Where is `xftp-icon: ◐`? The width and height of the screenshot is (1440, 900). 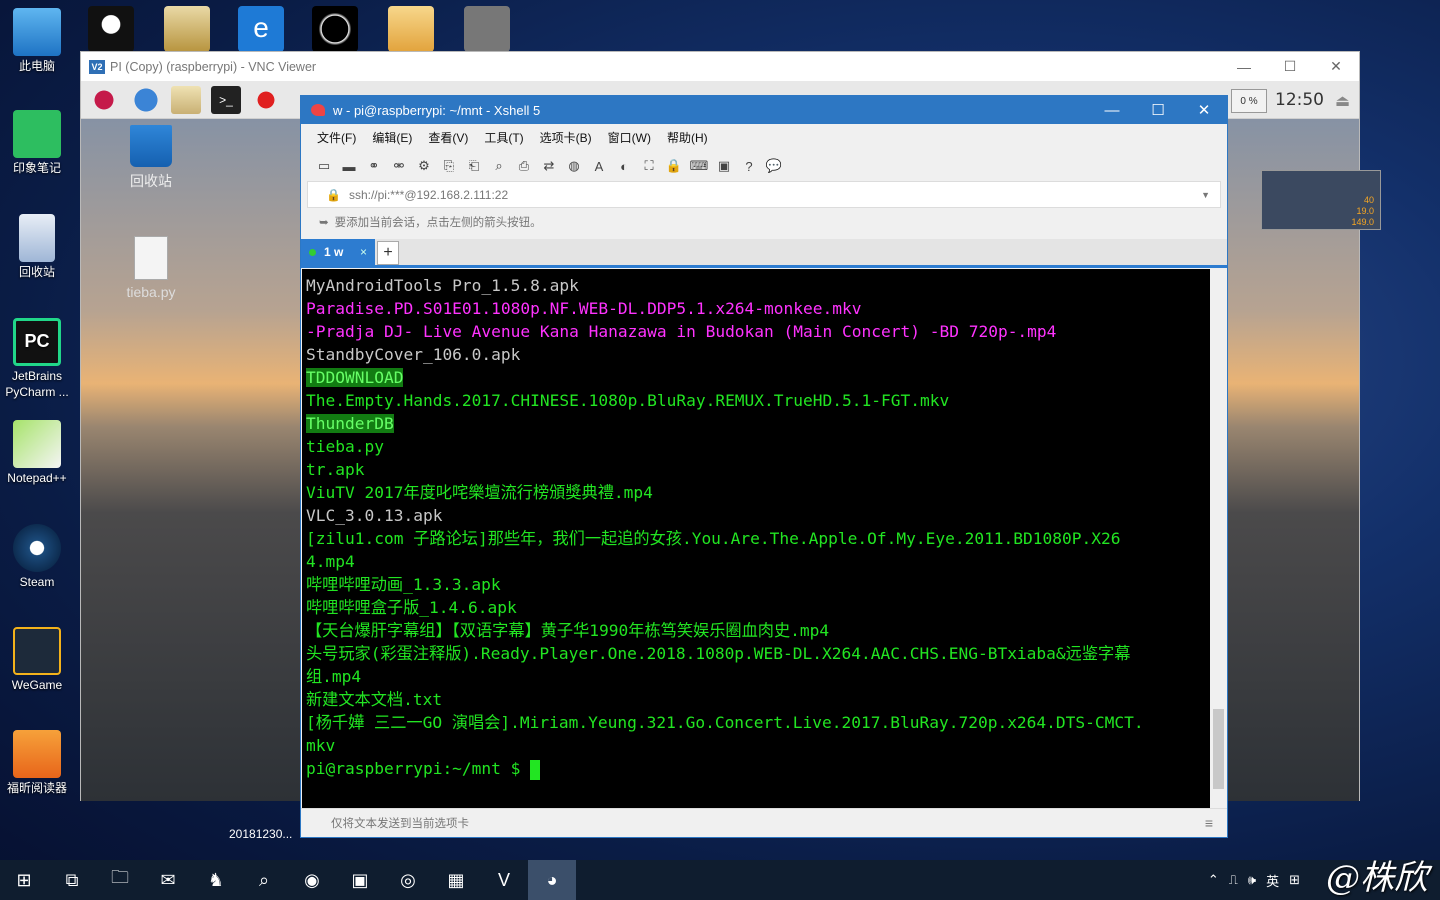
xftp-icon: ◐ is located at coordinates (624, 166).